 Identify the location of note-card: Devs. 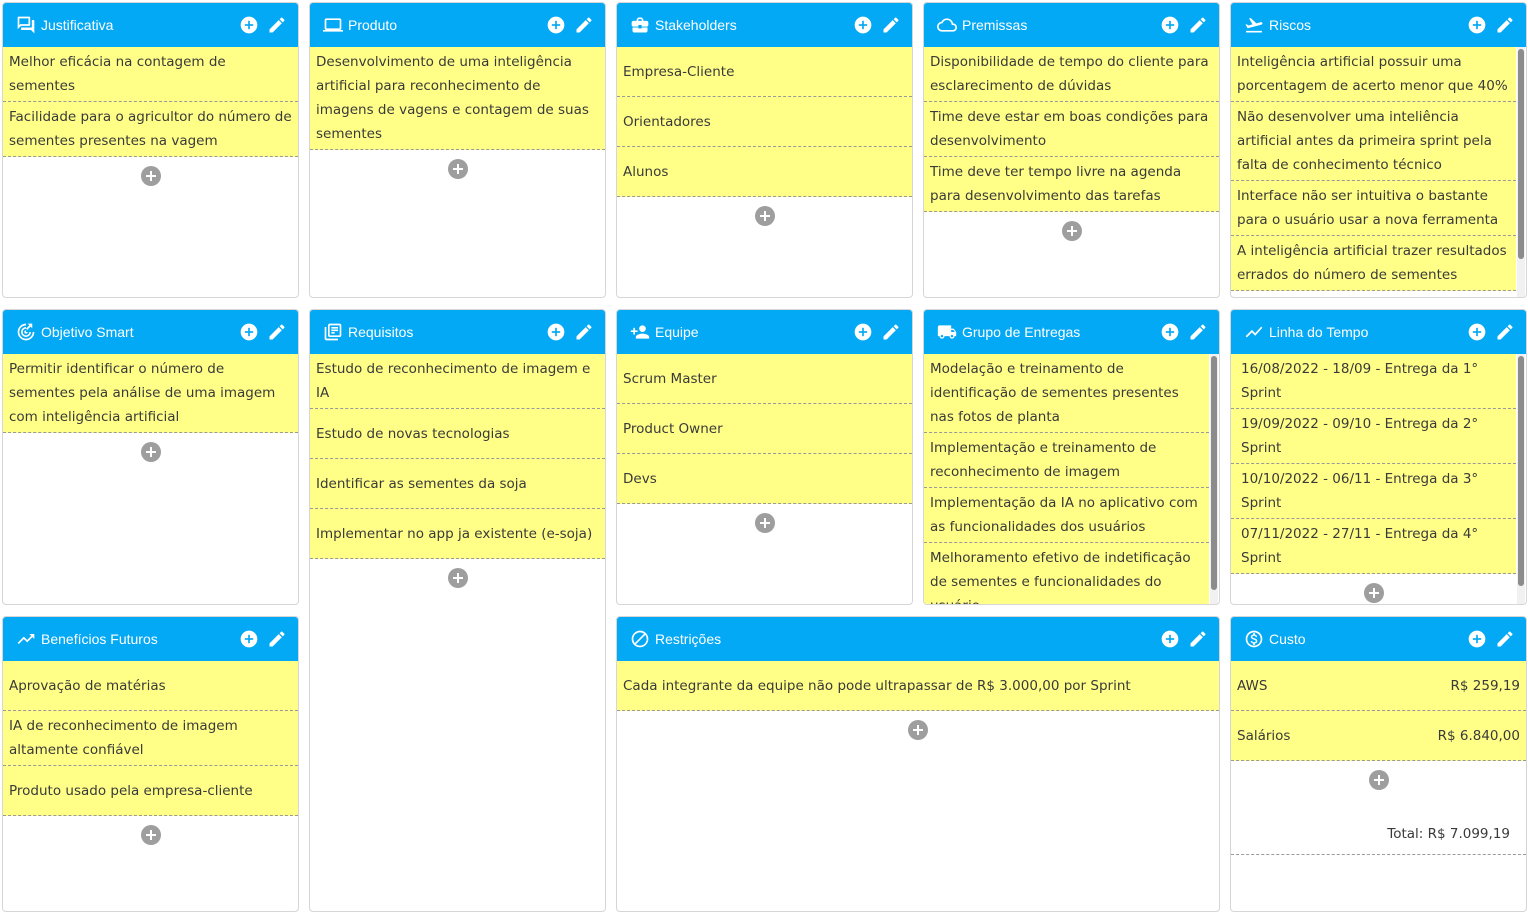
(764, 479).